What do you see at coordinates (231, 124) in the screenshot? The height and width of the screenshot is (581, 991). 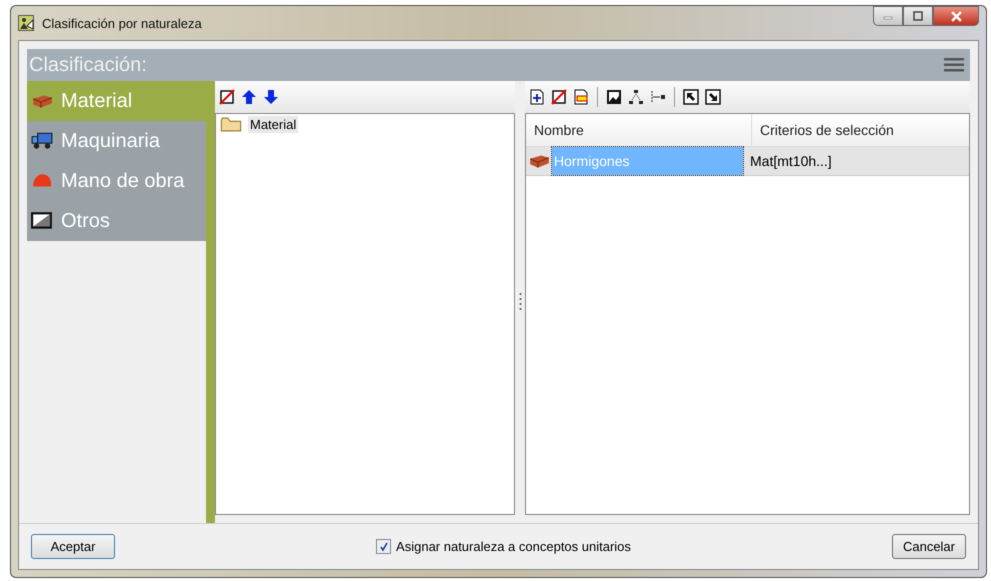 I see `folder-icon` at bounding box center [231, 124].